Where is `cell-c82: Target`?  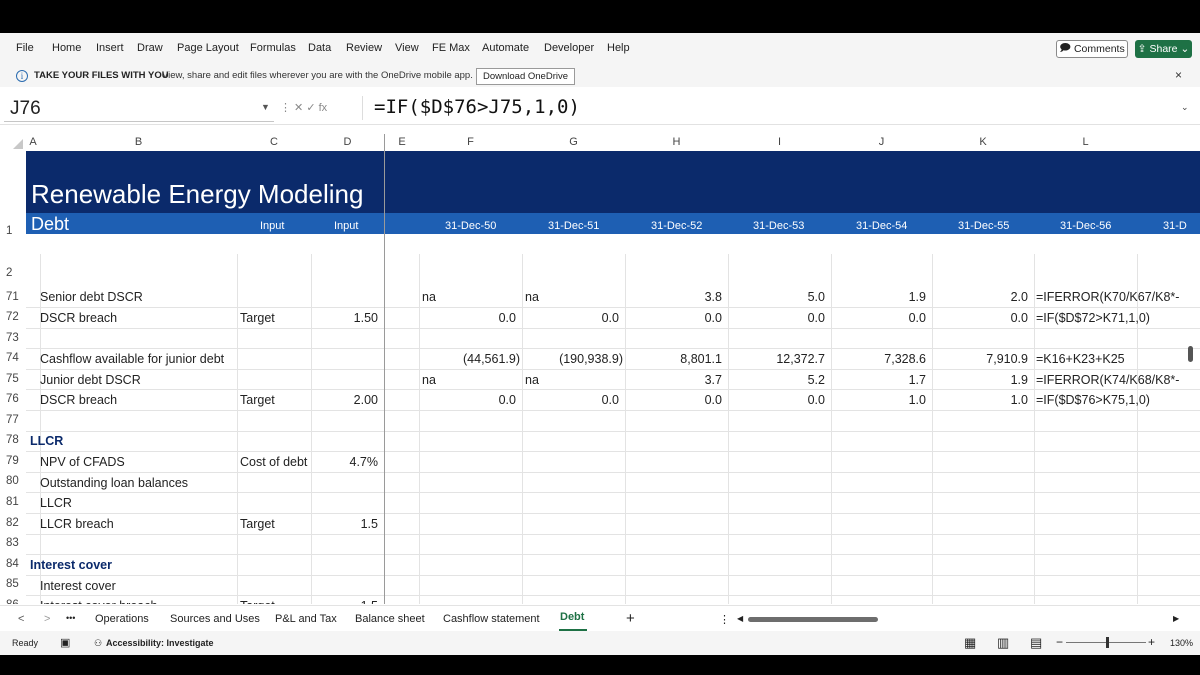
cell-c82: Target is located at coordinates (257, 524).